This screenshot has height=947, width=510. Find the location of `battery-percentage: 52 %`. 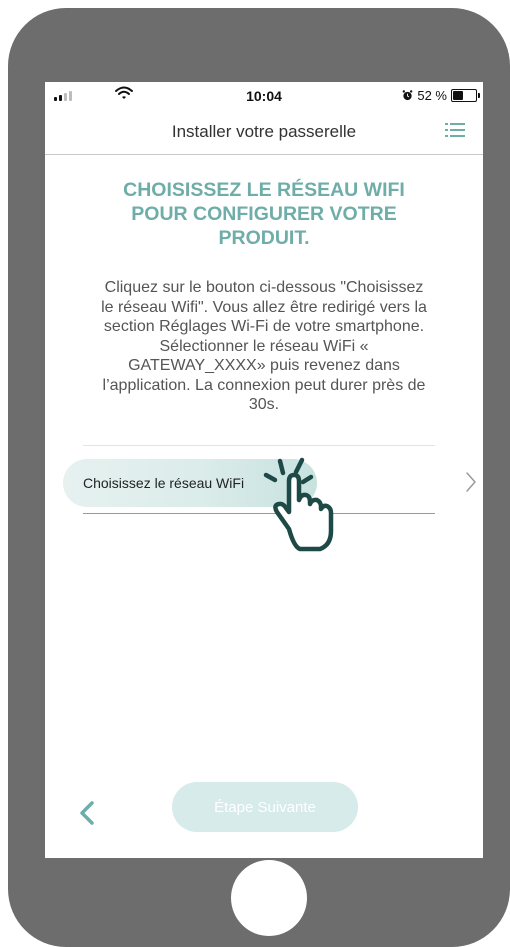

battery-percentage: 52 % is located at coordinates (432, 95).